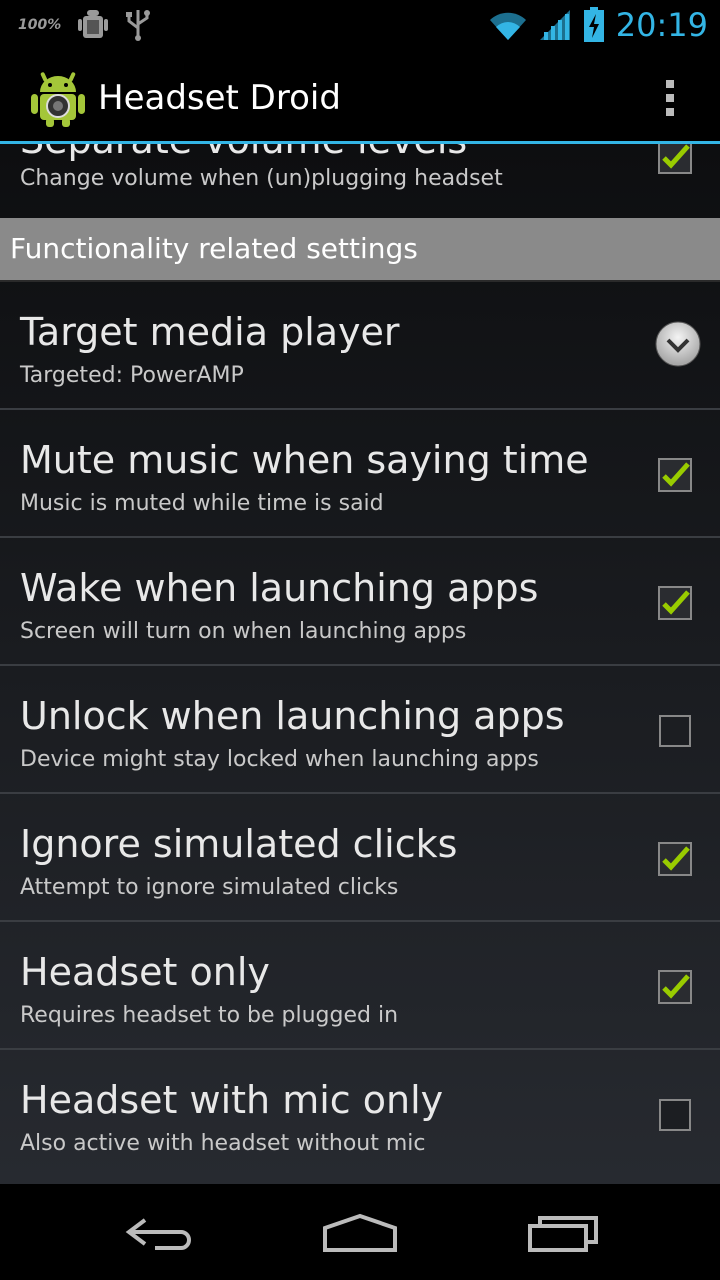  I want to click on status-bar-left: 100%, so click(84, 25).